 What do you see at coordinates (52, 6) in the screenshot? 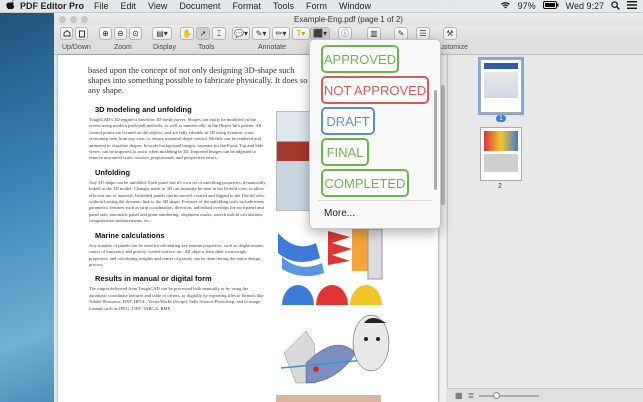
I see `menu-app-name: PDF Editor Pro` at bounding box center [52, 6].